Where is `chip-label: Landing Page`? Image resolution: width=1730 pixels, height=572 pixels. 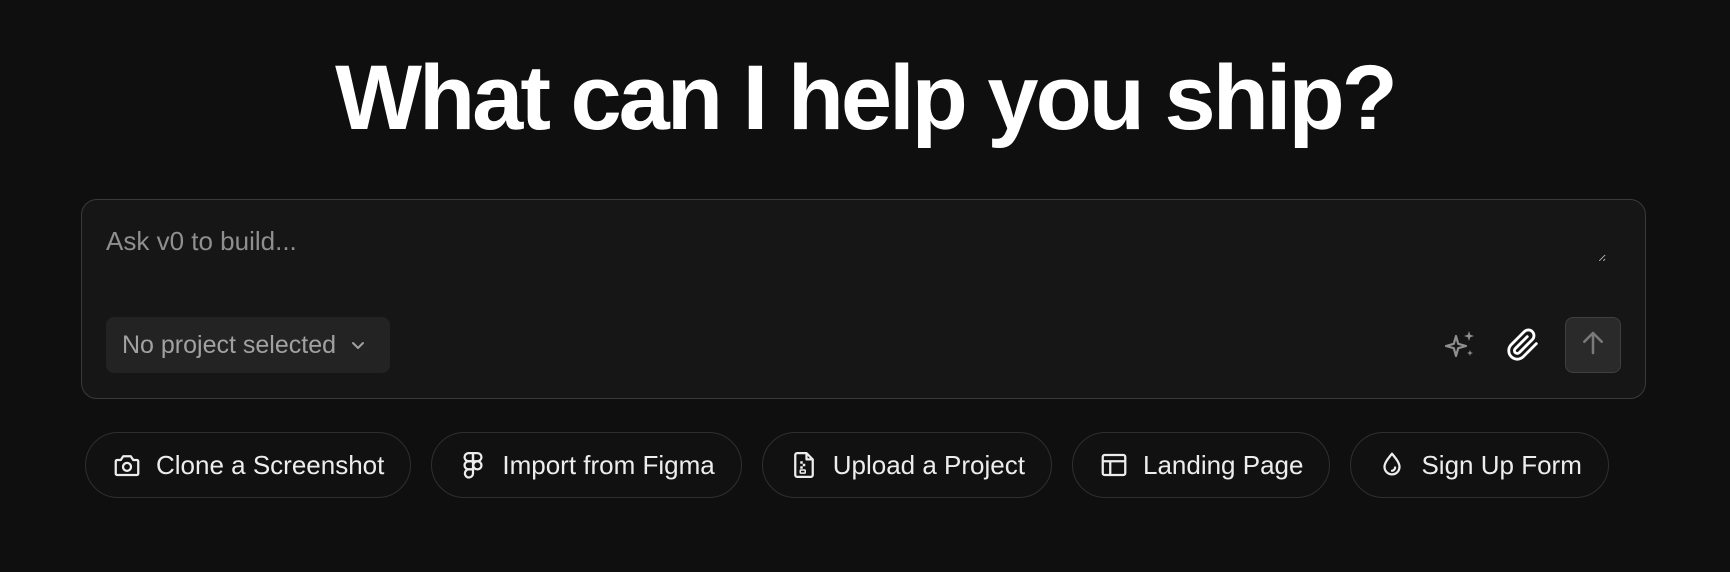
chip-label: Landing Page is located at coordinates (1223, 464).